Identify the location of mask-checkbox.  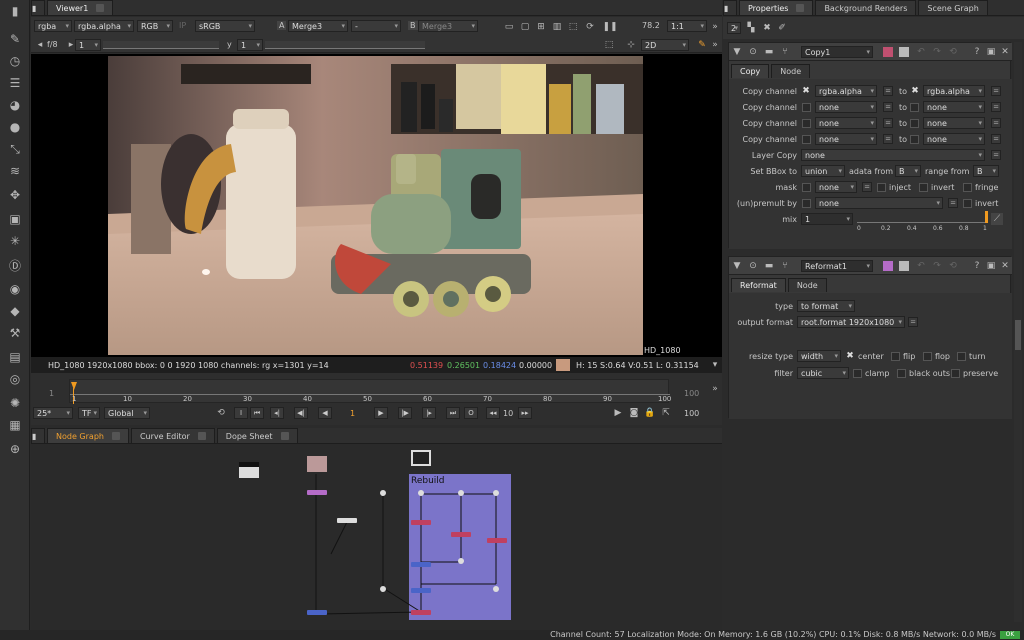
(806, 187).